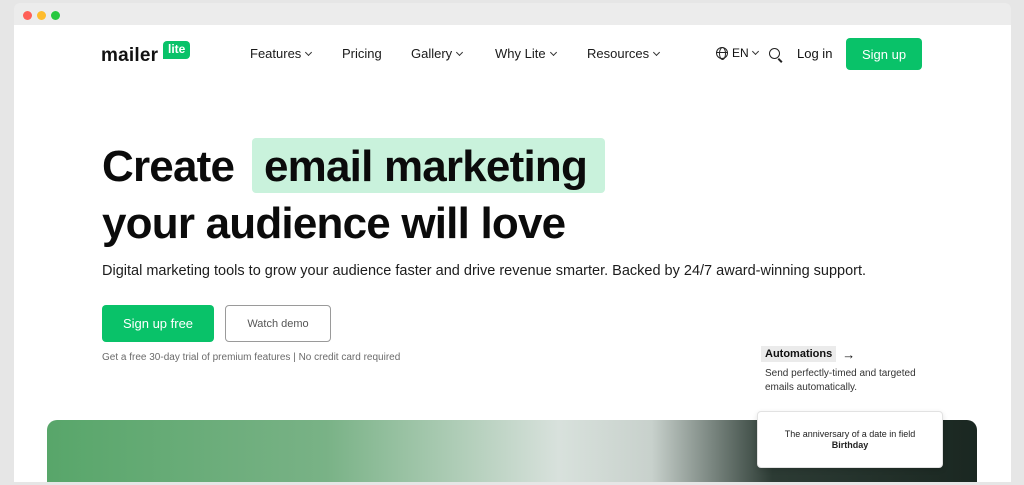 The width and height of the screenshot is (1024, 485). I want to click on card-text: The anniversary of a date in field, so click(850, 433).